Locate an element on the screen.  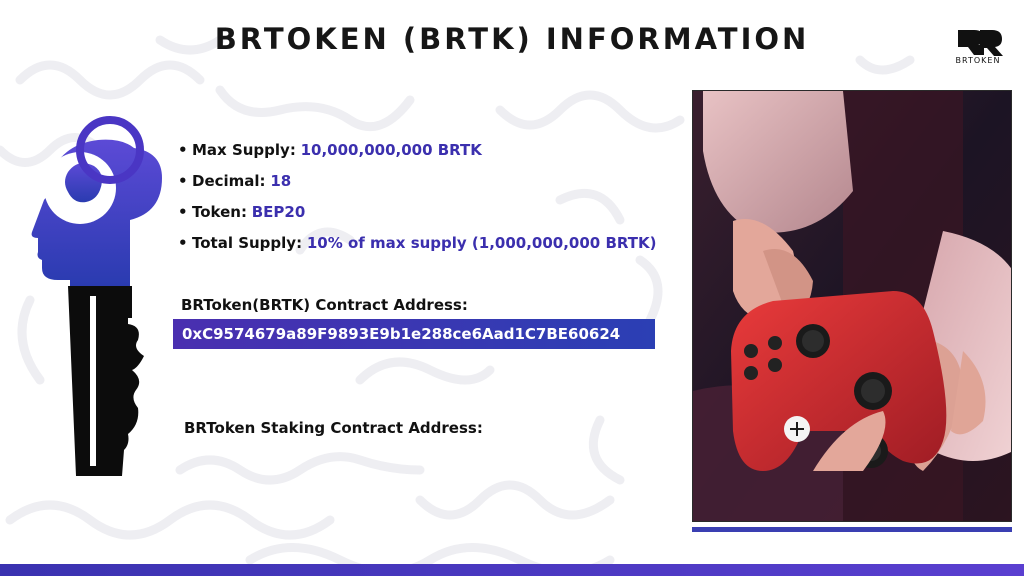
head-key-icon is located at coordinates (96, 296).